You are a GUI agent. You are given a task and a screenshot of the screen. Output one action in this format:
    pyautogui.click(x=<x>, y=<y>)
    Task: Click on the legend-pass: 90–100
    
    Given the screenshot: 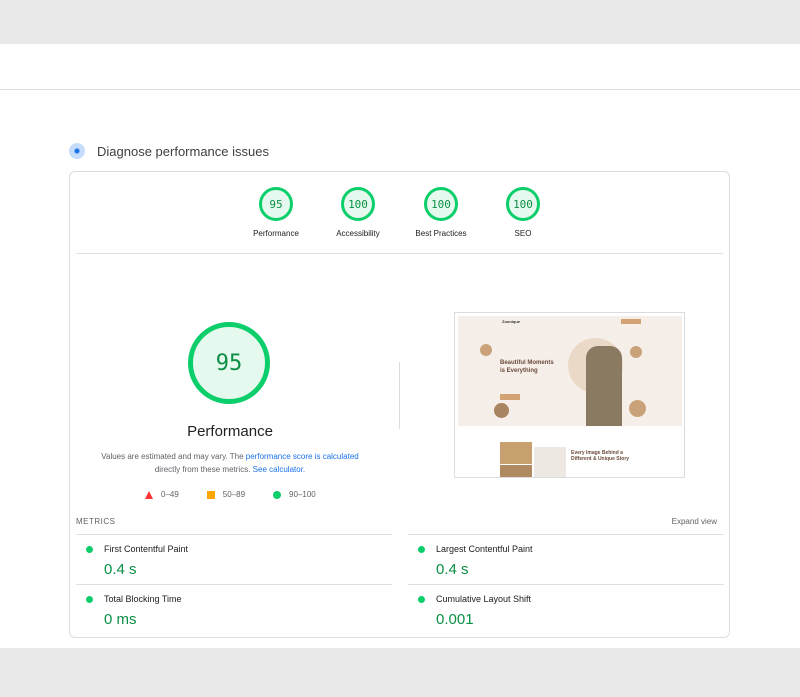 What is the action you would take?
    pyautogui.click(x=302, y=494)
    